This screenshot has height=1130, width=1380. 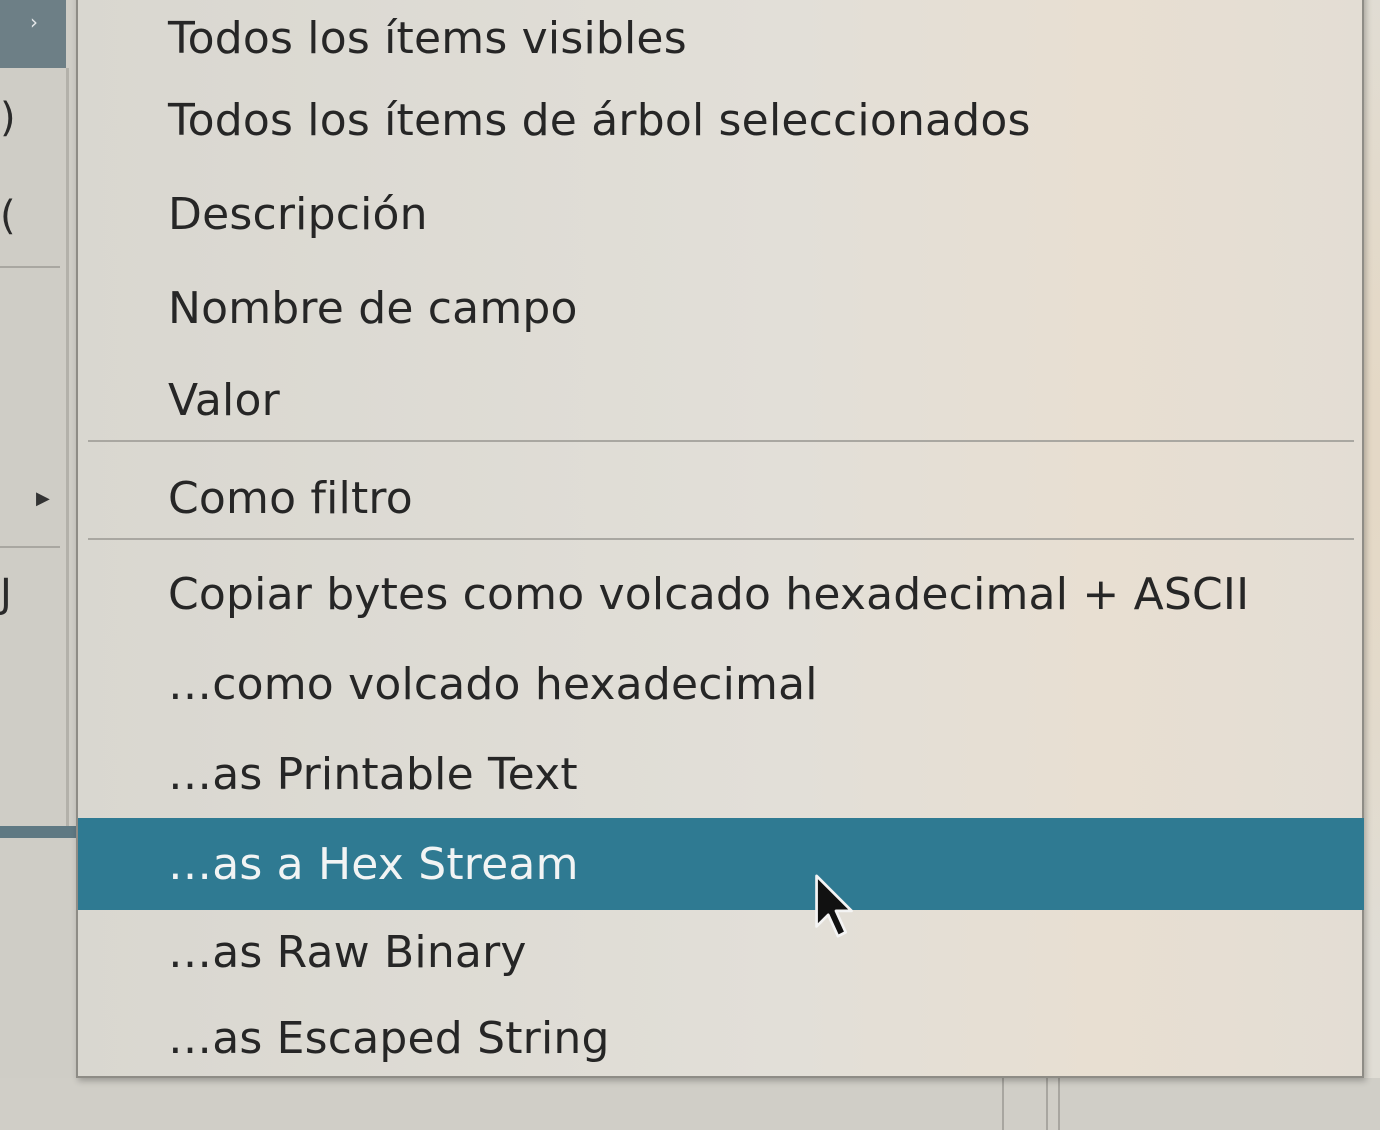 What do you see at coordinates (721, 42) in the screenshot?
I see `menu-item-all-visible-items: Todos los ítems visibles` at bounding box center [721, 42].